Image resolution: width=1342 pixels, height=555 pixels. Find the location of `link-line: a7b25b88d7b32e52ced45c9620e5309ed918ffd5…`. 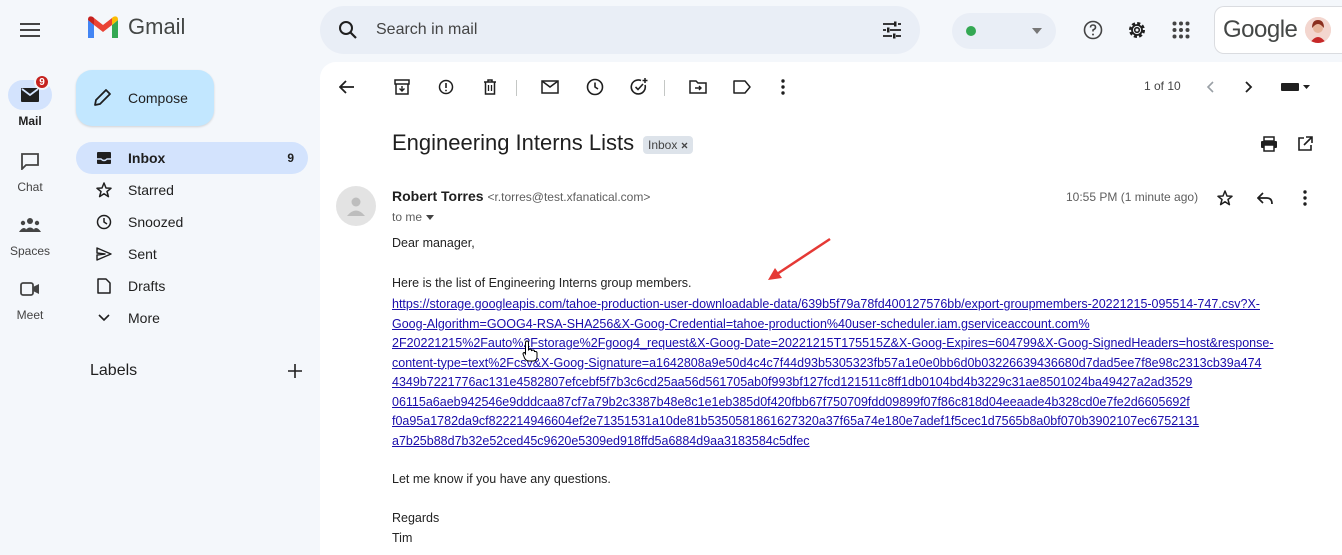

link-line: a7b25b88d7b32e52ced45c9620e5309ed918ffd5… is located at coordinates (601, 440).